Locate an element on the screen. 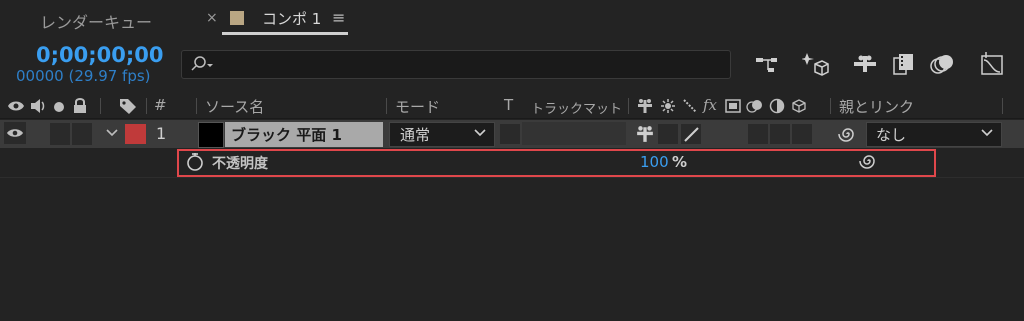  video-toggle is located at coordinates (15, 133).